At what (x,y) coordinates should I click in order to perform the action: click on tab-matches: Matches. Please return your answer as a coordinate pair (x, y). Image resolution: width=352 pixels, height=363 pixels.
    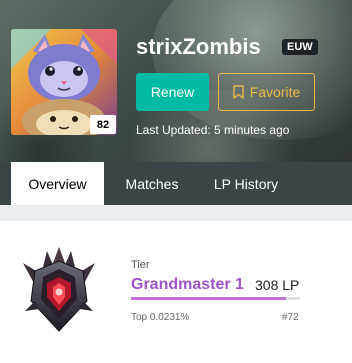
    Looking at the image, I should click on (152, 183).